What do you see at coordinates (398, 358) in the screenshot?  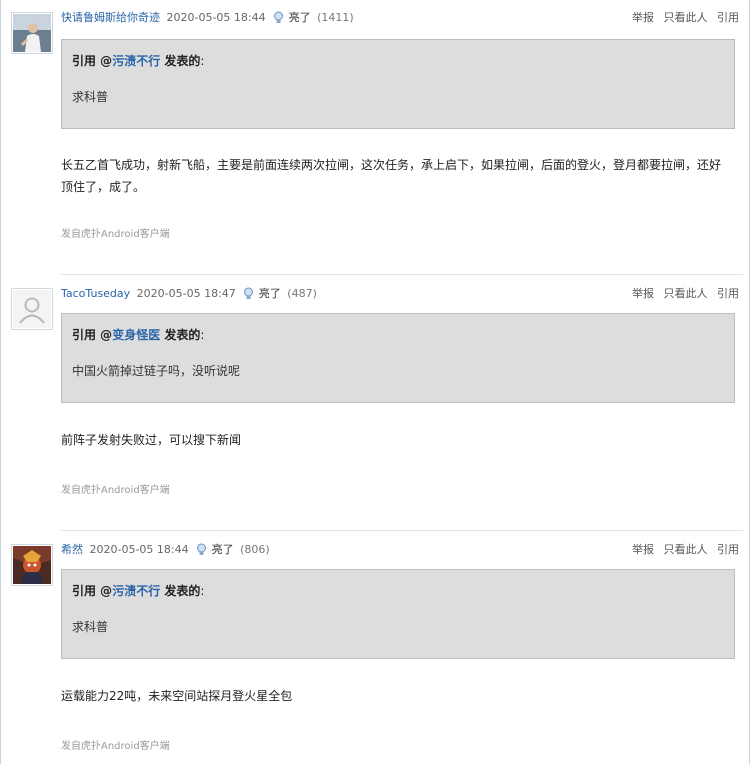 I see `quote-block: 引用 @变身怪医 发表的: 中国火箭掉过链子吗，没听说呢` at bounding box center [398, 358].